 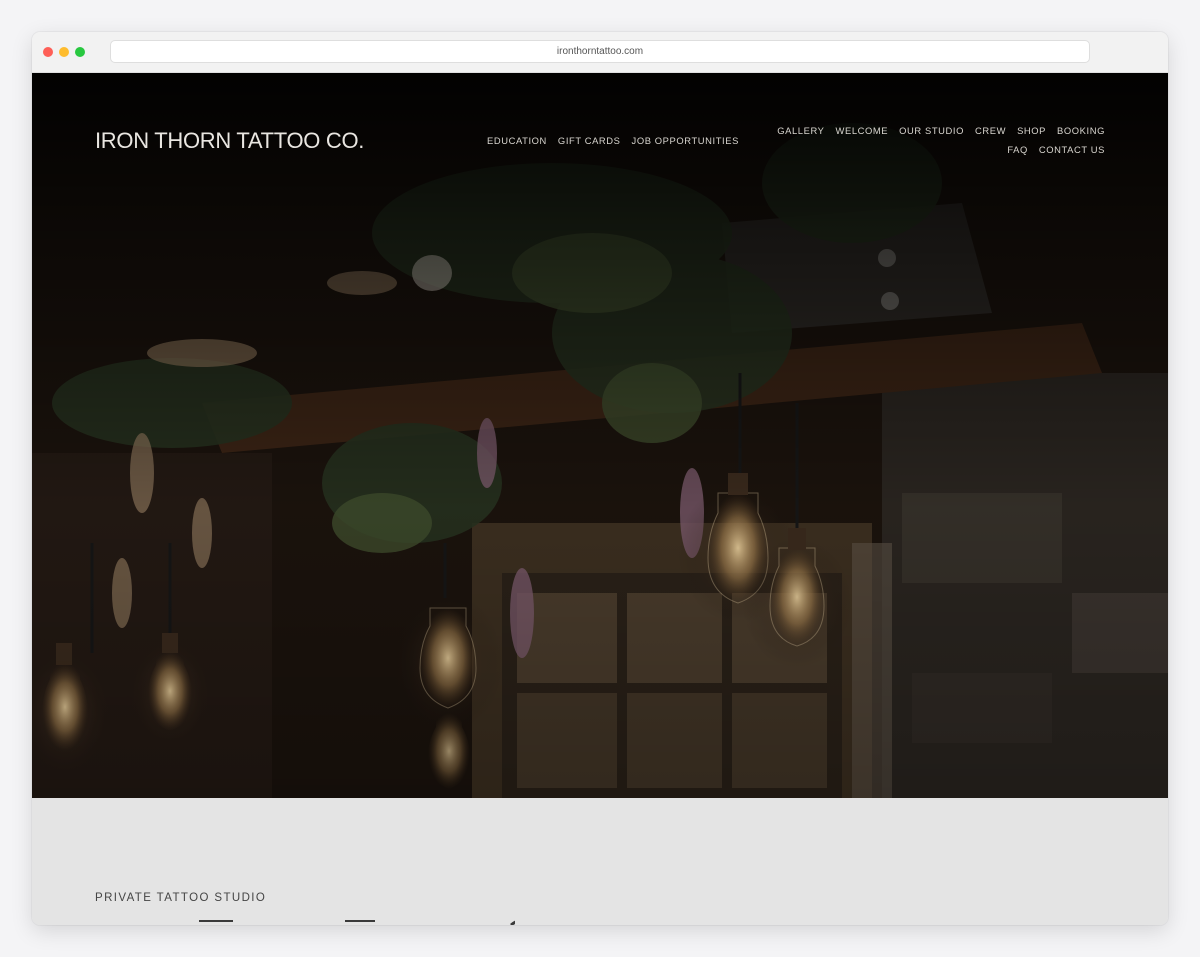 I want to click on section-eyebrow: PRIVATE TATTOO STUDIO, so click(x=181, y=898).